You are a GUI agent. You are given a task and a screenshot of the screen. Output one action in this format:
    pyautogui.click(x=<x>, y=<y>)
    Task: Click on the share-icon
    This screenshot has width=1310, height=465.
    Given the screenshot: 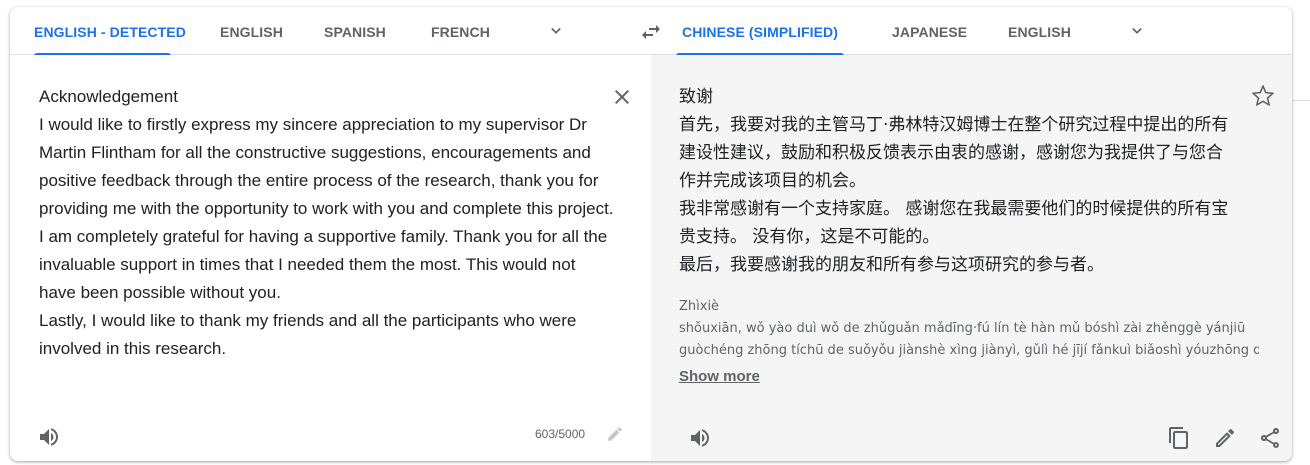 What is the action you would take?
    pyautogui.click(x=1270, y=438)
    